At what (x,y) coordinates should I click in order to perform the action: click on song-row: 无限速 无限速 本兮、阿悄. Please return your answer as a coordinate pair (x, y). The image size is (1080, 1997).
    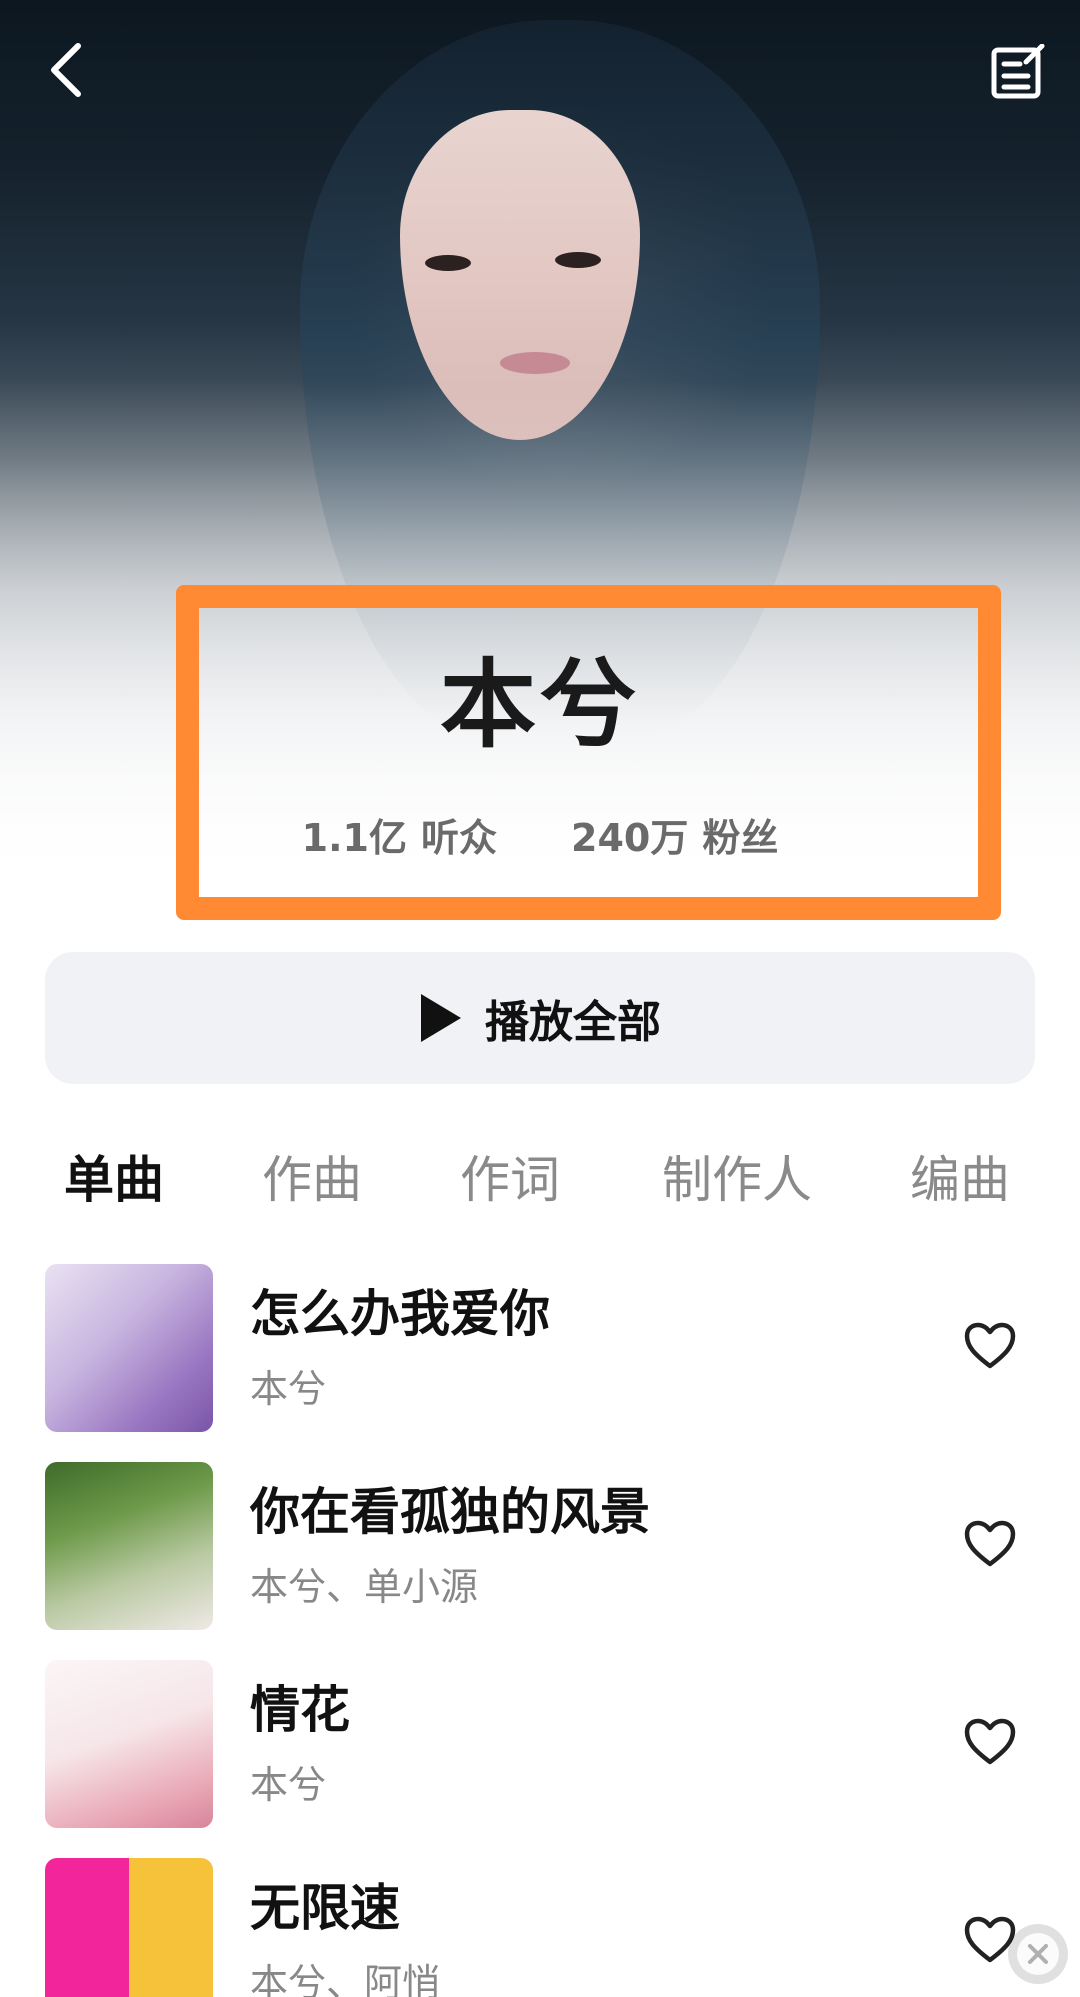
    Looking at the image, I should click on (540, 1927).